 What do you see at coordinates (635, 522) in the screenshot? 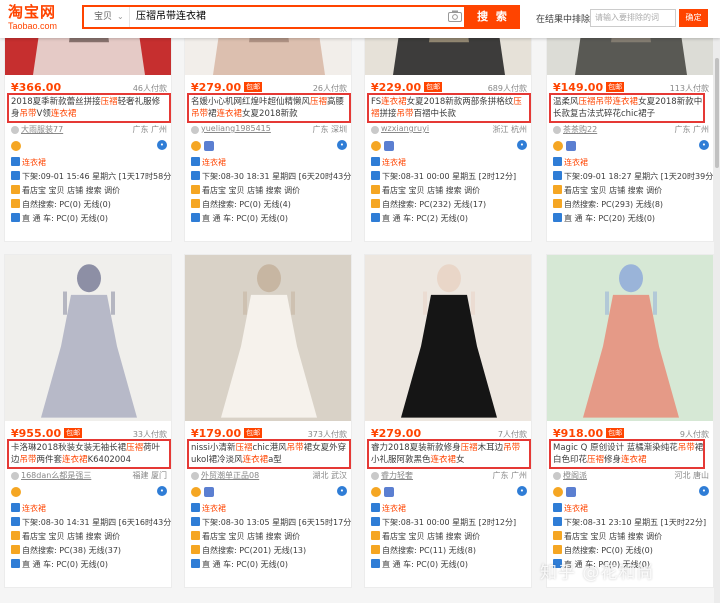
I see `line-text: 下架:08-31 23:10 星期五 [1天时22分]` at bounding box center [635, 522].